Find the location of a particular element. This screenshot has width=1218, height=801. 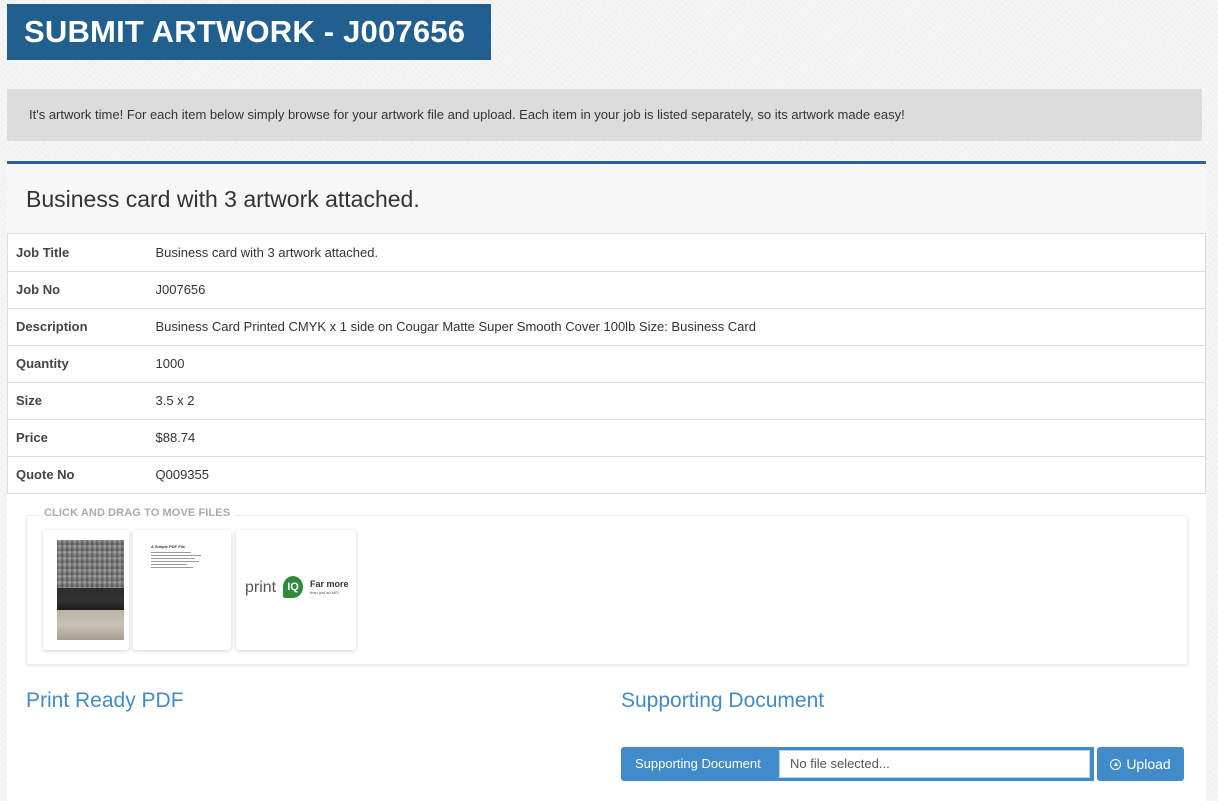

row-value: Business card with 3 artwork attached. is located at coordinates (676, 253).